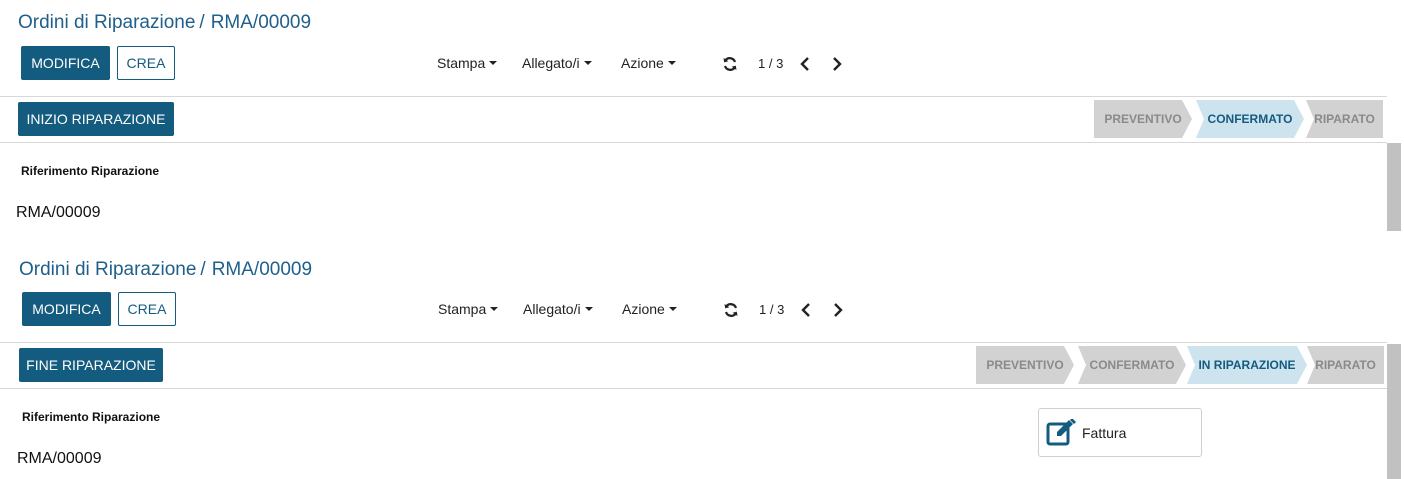 This screenshot has width=1404, height=479. I want to click on edit-square-icon, so click(1061, 432).